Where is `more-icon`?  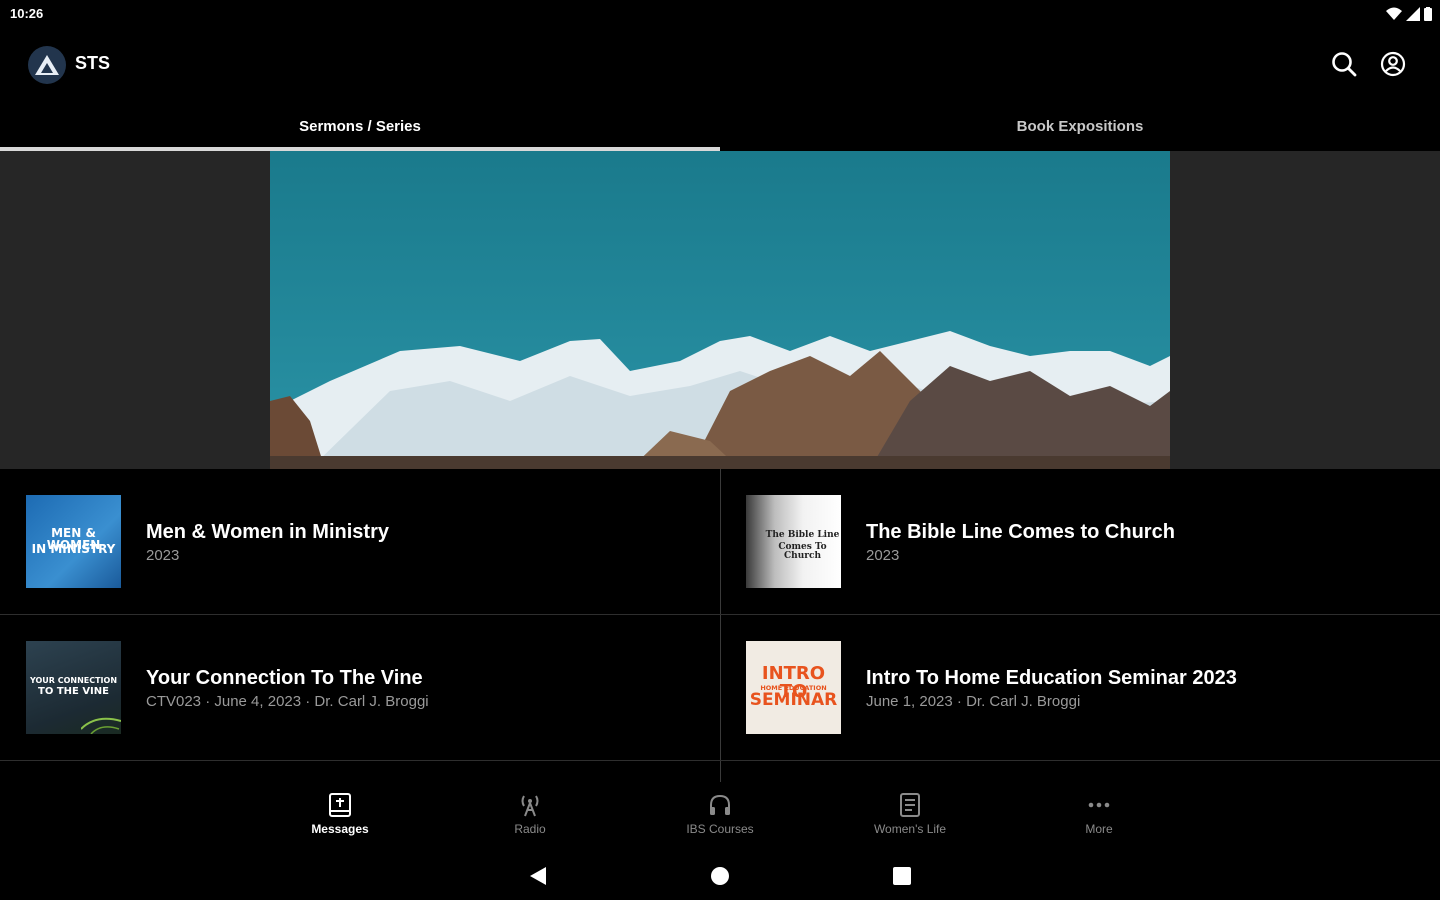
more-icon is located at coordinates (1099, 805).